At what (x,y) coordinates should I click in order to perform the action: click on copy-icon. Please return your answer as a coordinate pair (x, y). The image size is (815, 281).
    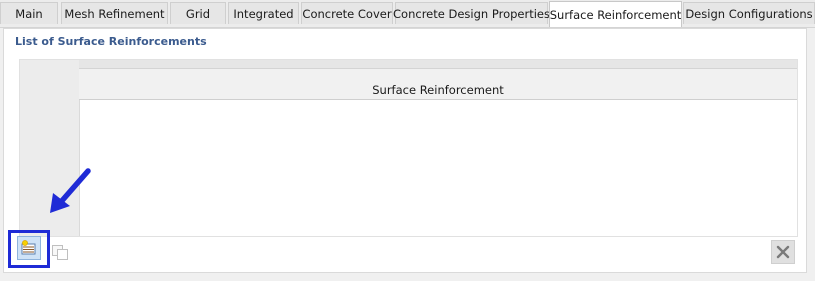
    Looking at the image, I should click on (60, 252).